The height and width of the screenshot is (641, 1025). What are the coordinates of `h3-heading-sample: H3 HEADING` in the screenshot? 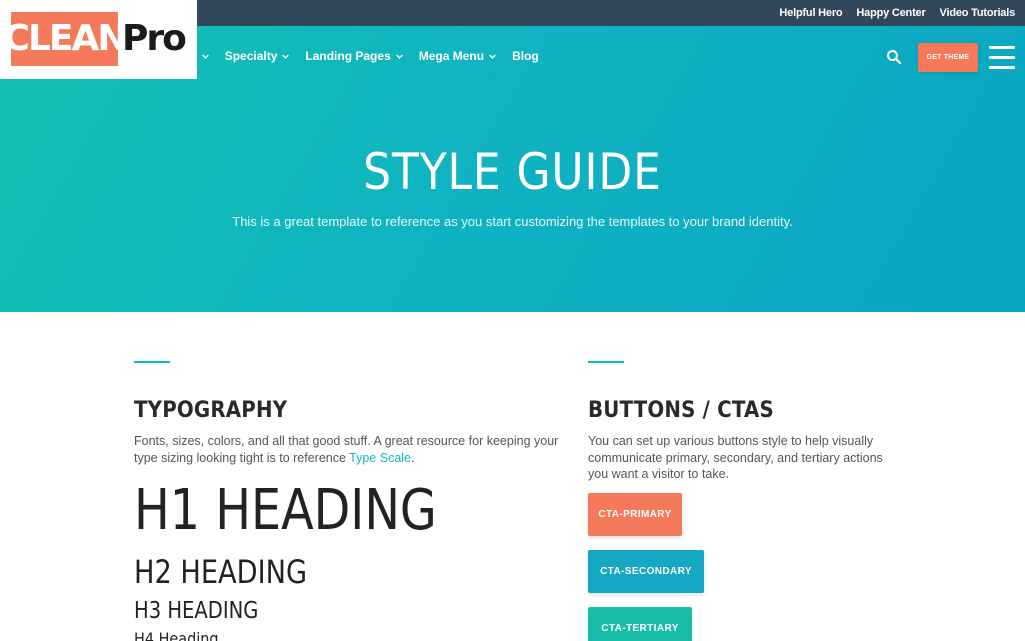 It's located at (196, 611).